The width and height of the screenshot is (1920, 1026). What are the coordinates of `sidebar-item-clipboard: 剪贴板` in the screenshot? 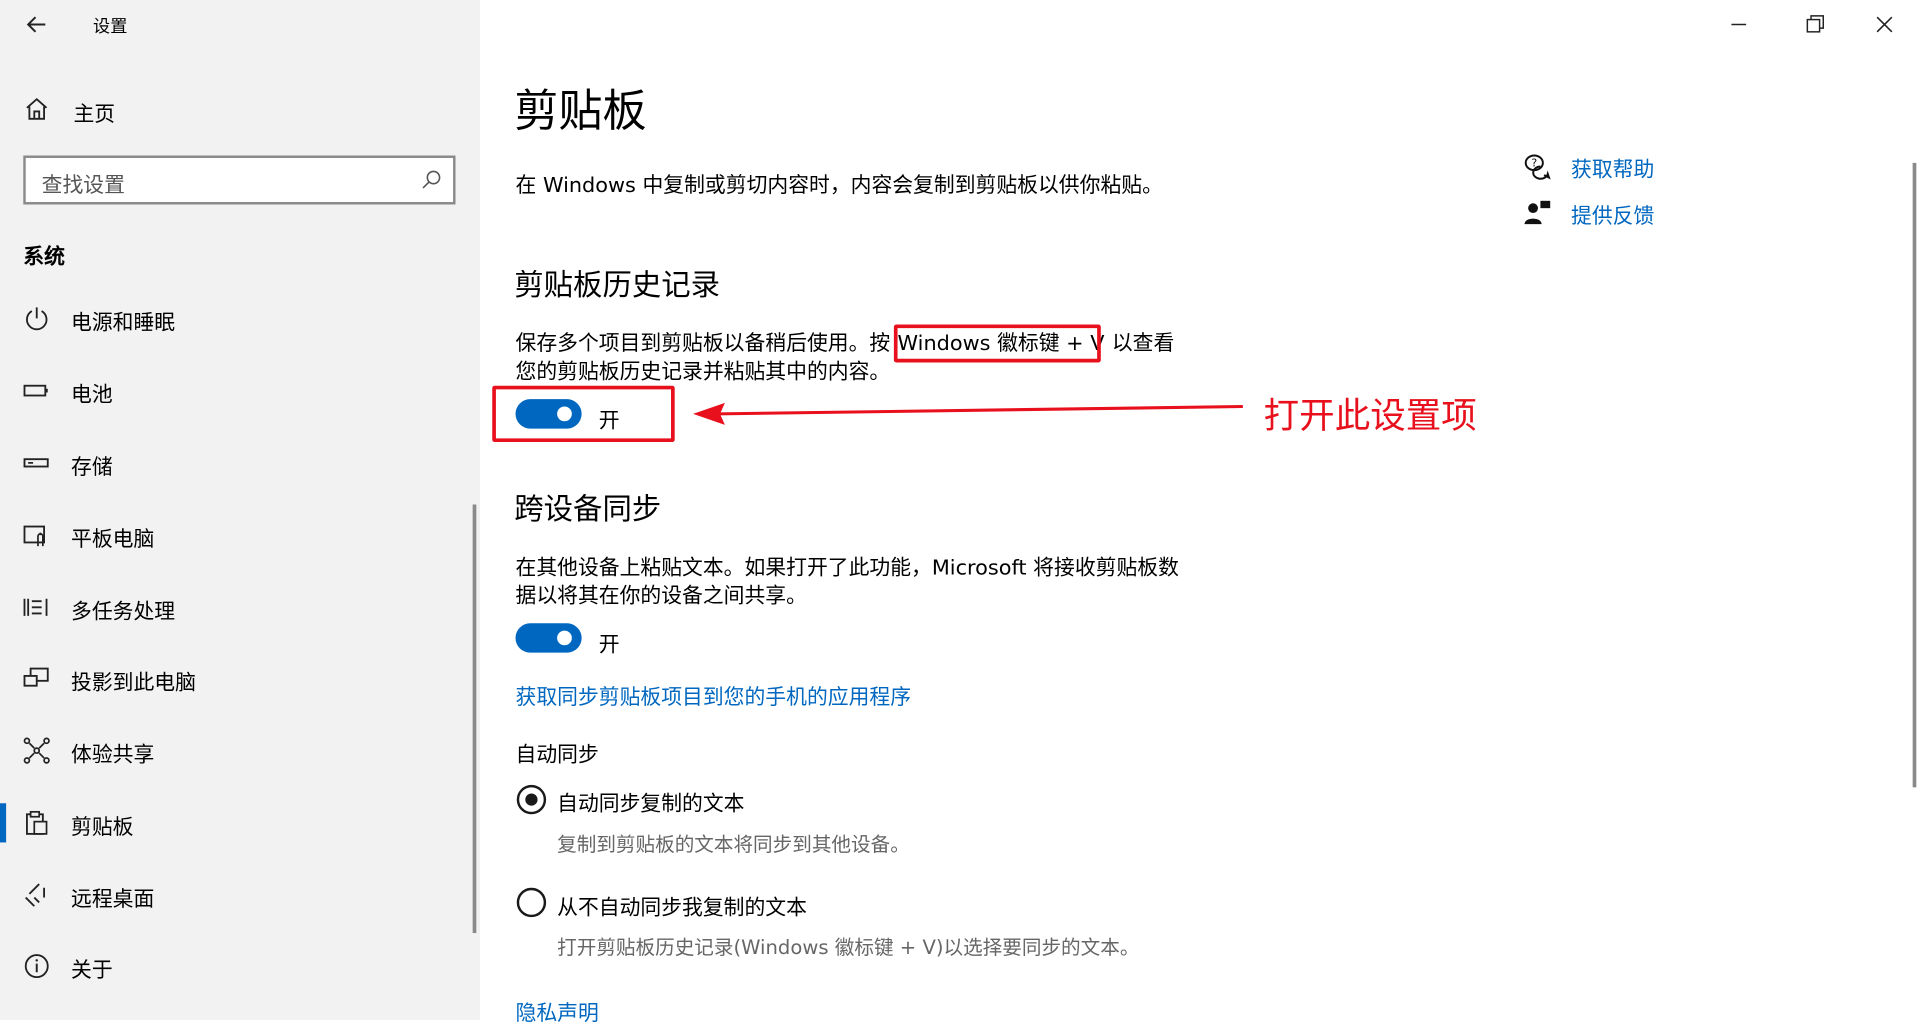 It's located at (240, 822).